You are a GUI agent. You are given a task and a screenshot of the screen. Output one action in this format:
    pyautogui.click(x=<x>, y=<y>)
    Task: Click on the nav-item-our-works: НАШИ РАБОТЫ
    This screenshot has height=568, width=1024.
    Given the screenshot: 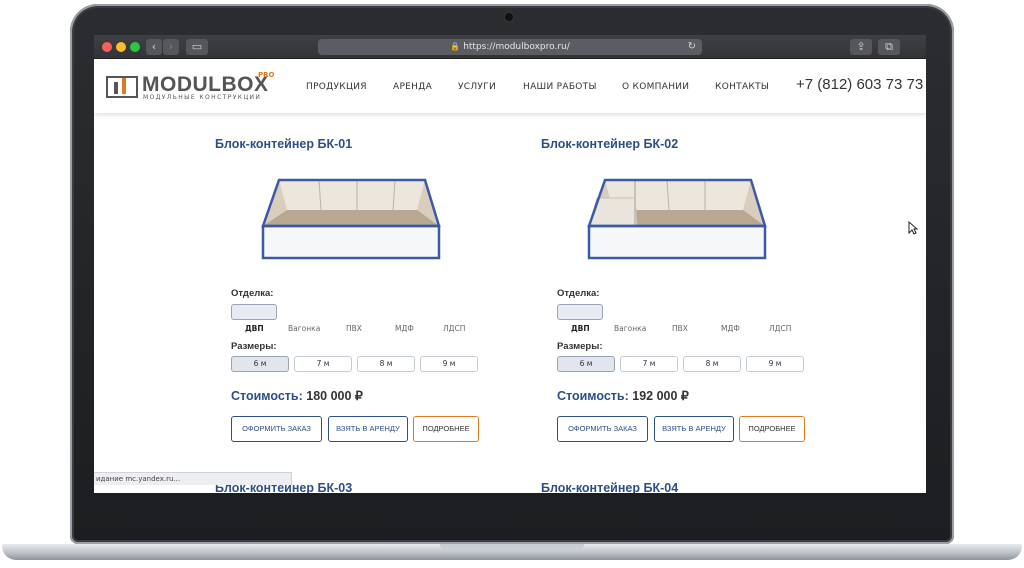 What is the action you would take?
    pyautogui.click(x=560, y=87)
    